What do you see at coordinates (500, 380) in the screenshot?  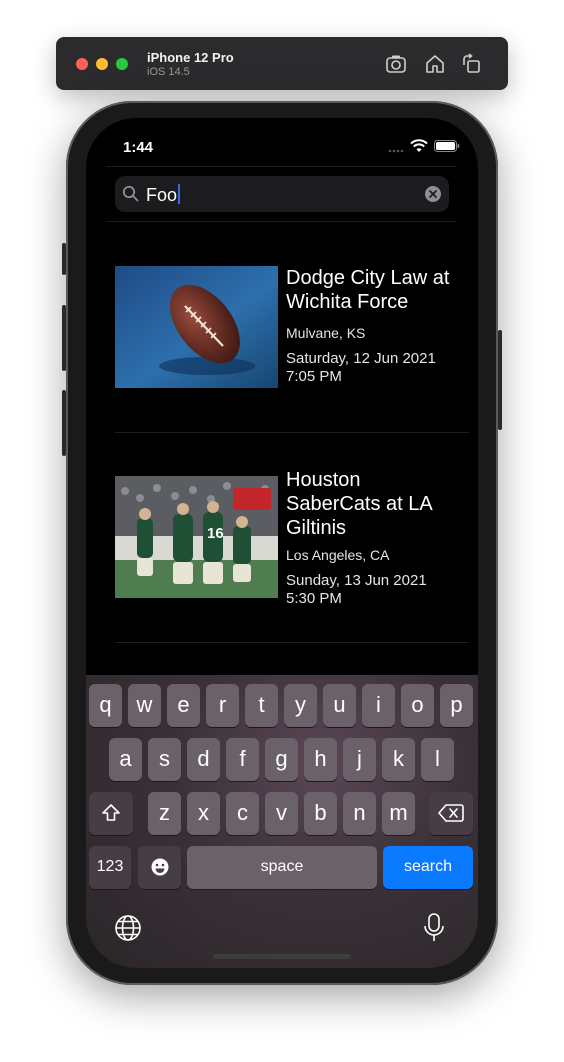 I see `power-button` at bounding box center [500, 380].